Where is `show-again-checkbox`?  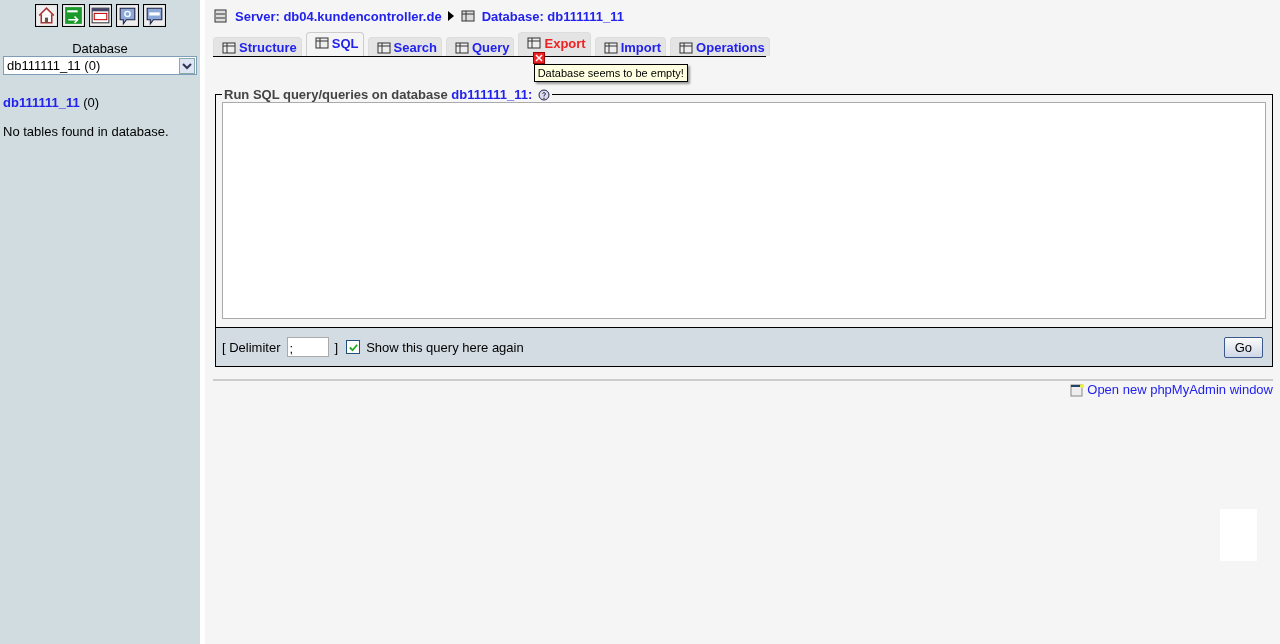
show-again-checkbox is located at coordinates (353, 347).